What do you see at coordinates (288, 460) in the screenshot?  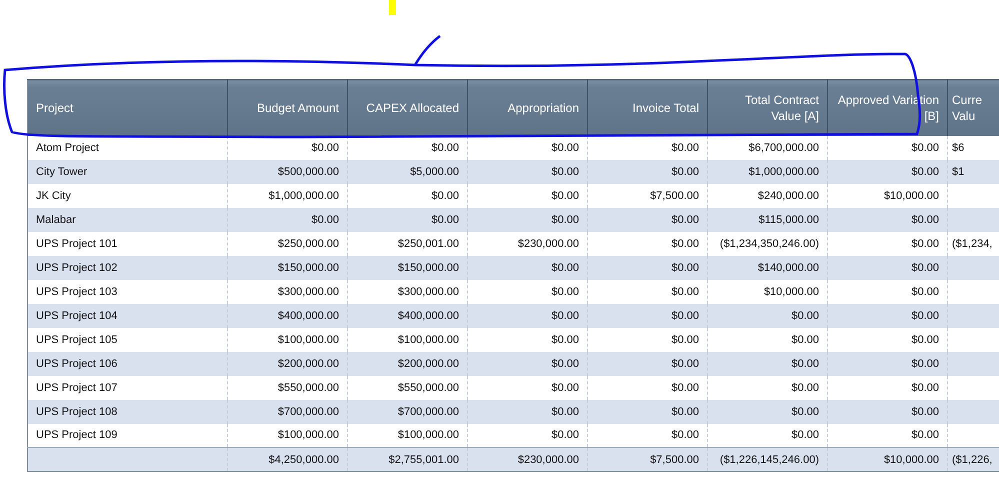 I see `table-cell: $4,250,000.00` at bounding box center [288, 460].